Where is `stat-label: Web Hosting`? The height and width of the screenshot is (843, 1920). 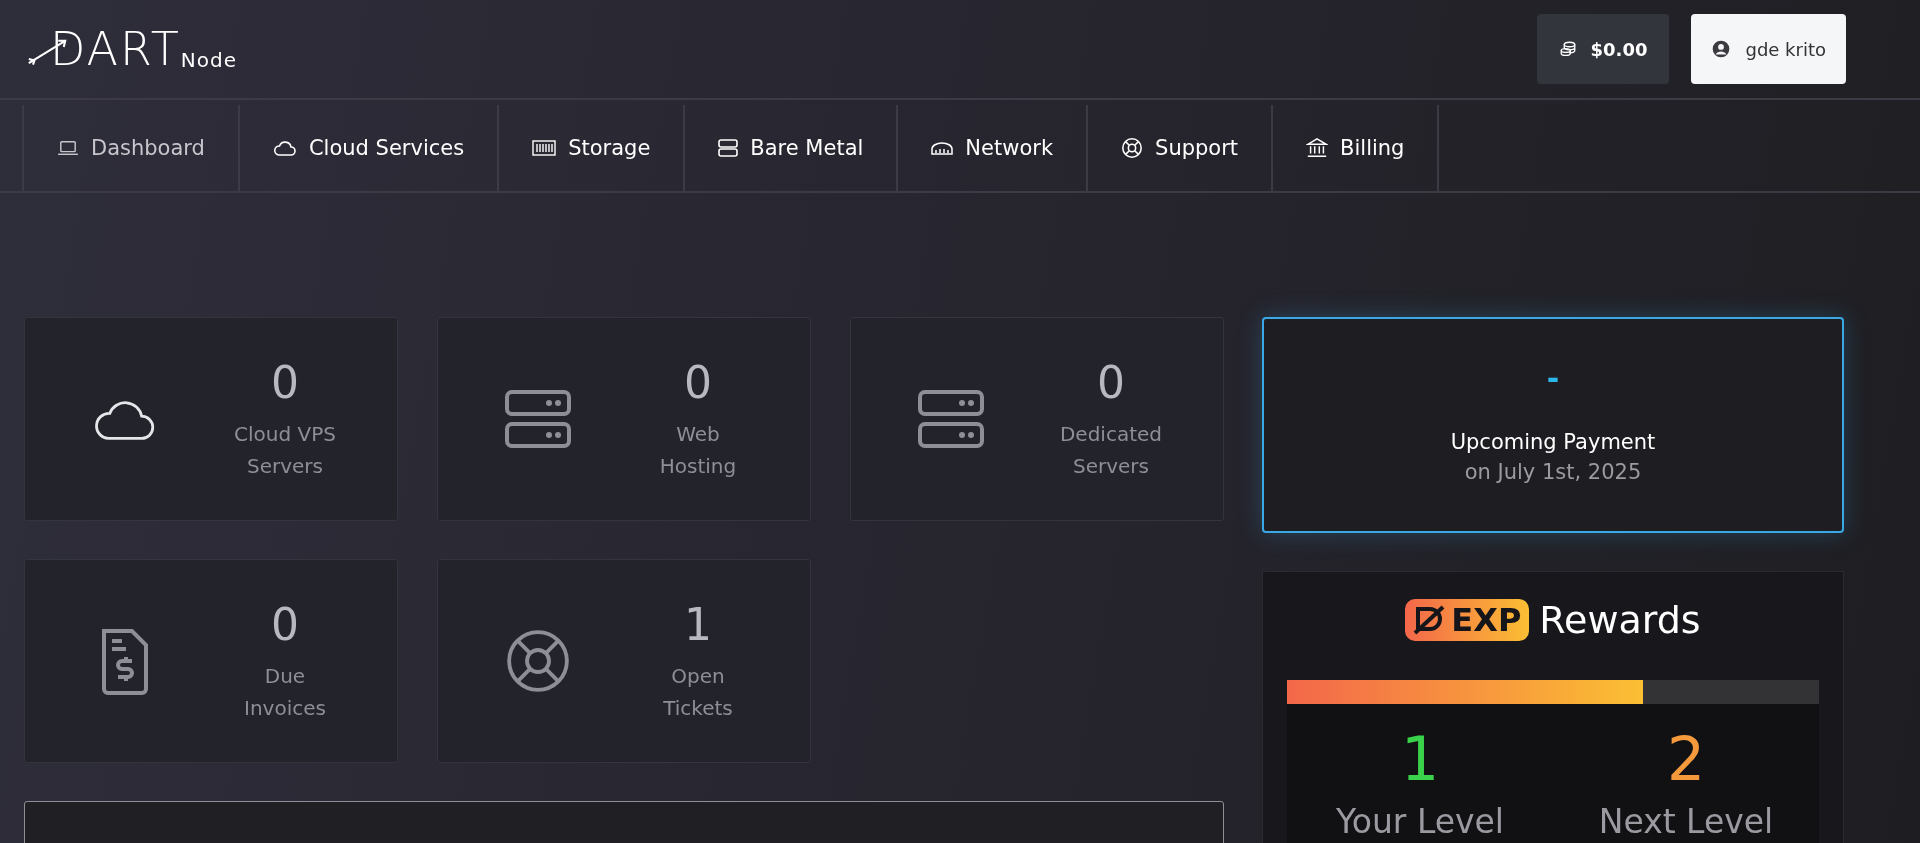
stat-label: Web Hosting is located at coordinates (698, 450).